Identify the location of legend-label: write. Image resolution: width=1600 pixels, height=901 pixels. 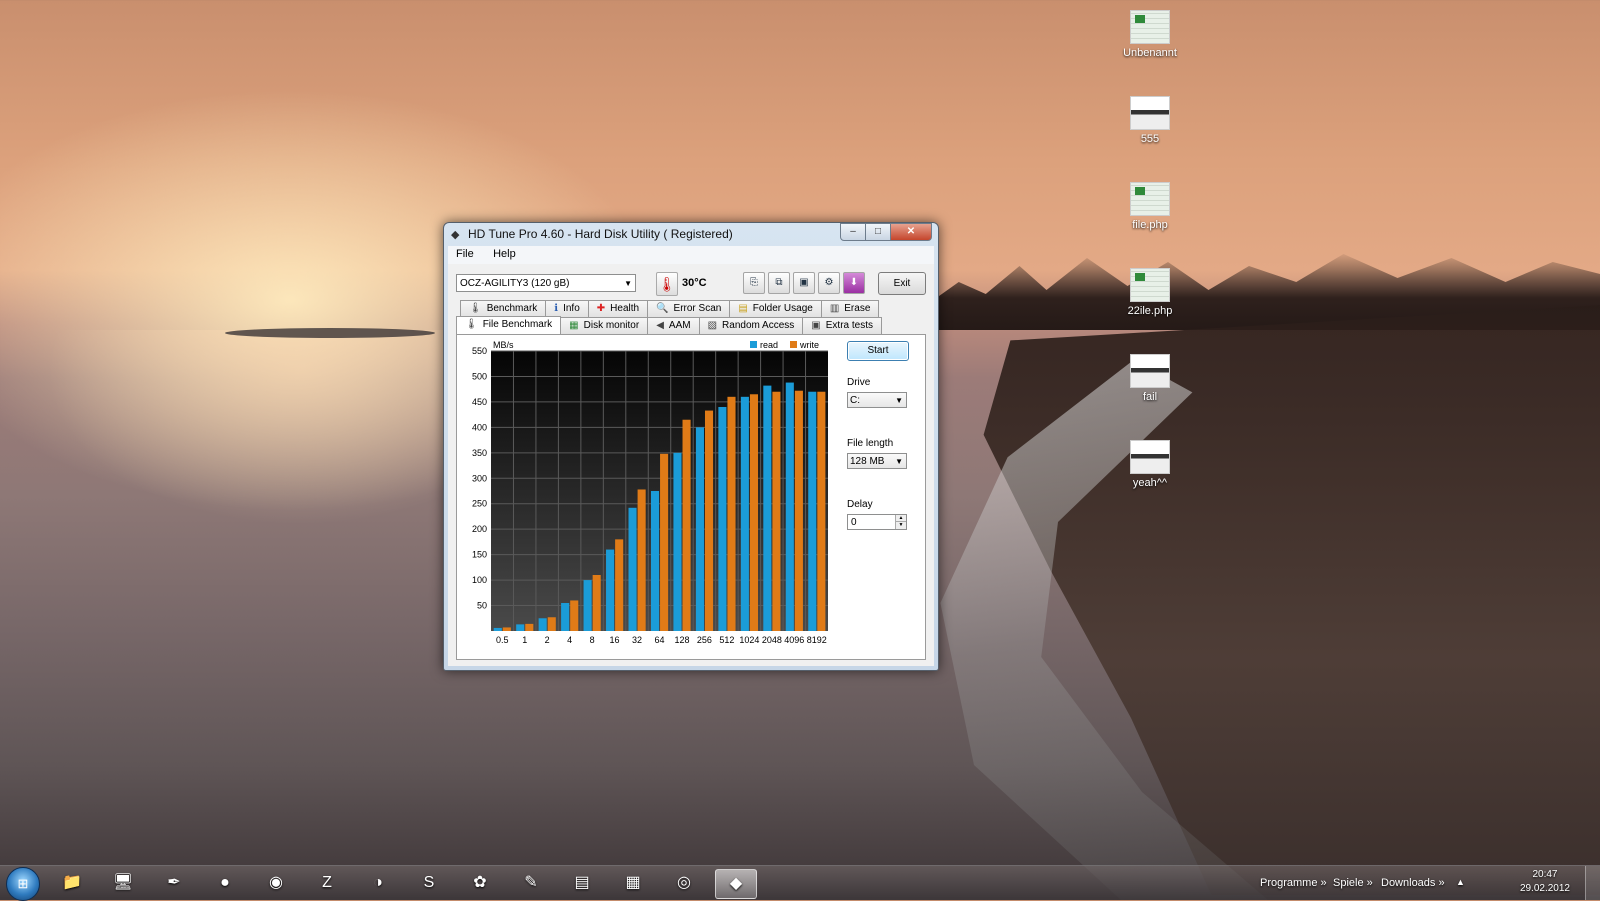
(809, 345).